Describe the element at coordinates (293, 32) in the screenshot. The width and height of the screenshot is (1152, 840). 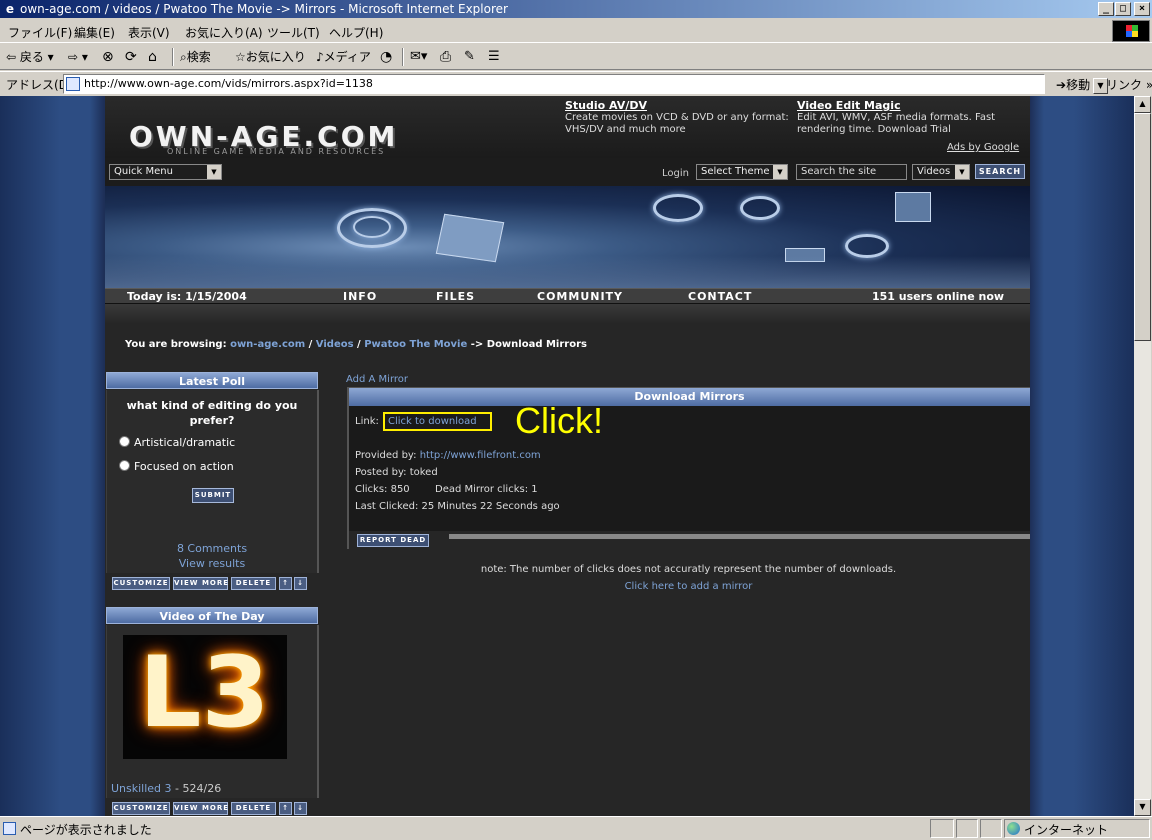
I see `menu-tools: ツール(T)` at that location.